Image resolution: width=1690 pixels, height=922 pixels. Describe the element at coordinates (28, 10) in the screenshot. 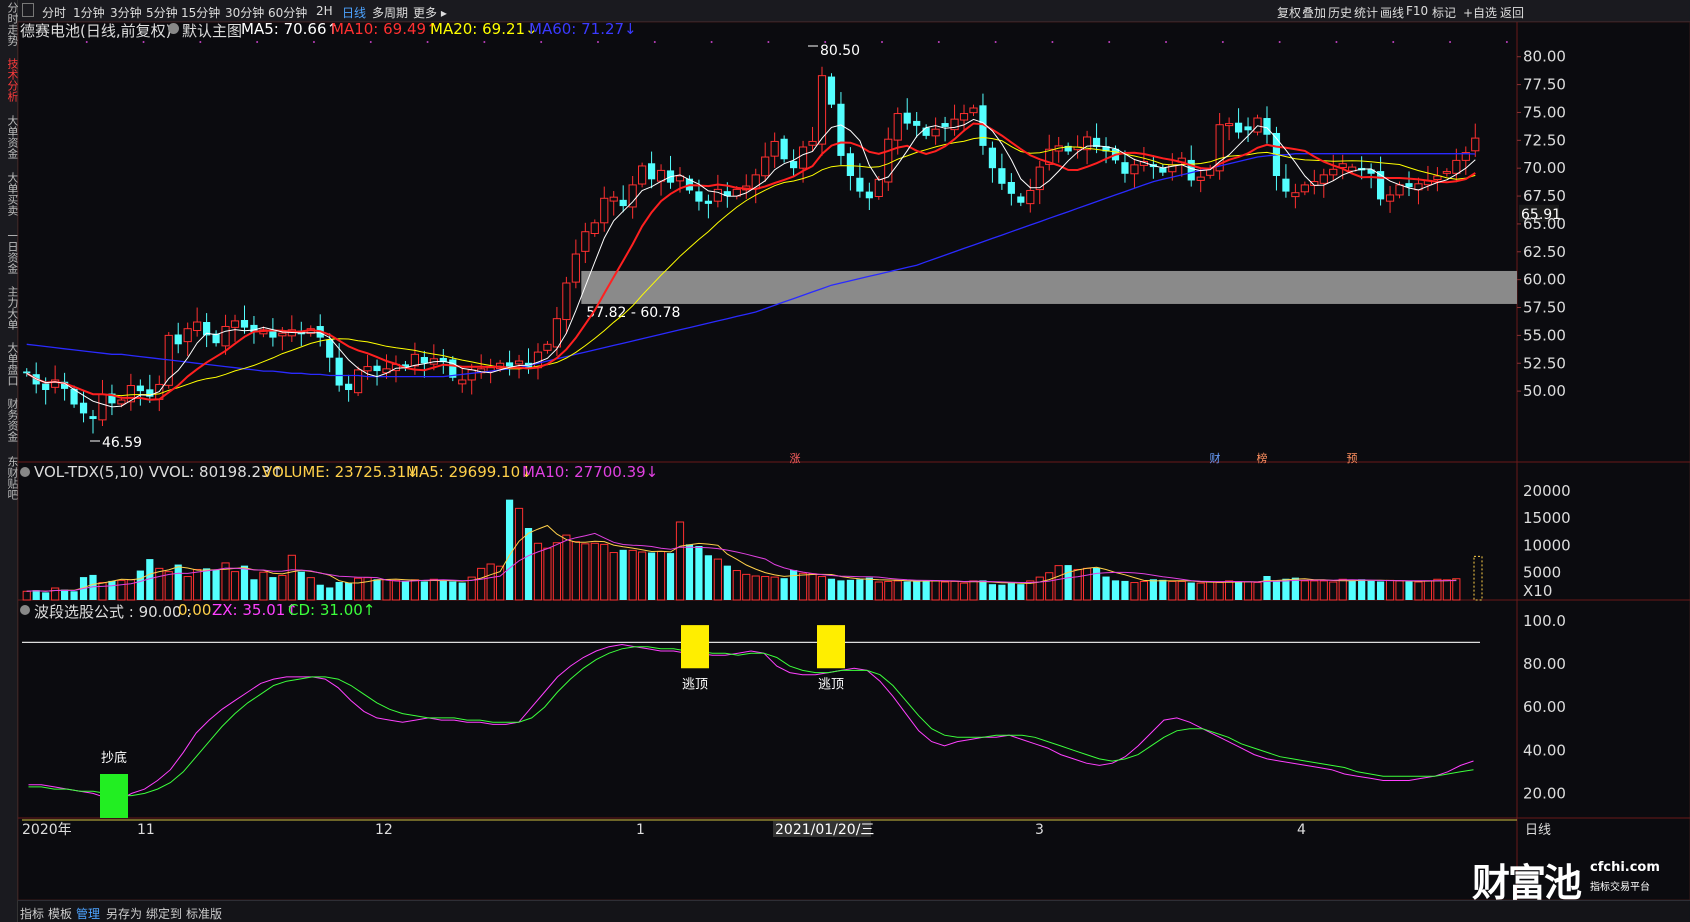

I see `sidebar-toggle-icon` at that location.